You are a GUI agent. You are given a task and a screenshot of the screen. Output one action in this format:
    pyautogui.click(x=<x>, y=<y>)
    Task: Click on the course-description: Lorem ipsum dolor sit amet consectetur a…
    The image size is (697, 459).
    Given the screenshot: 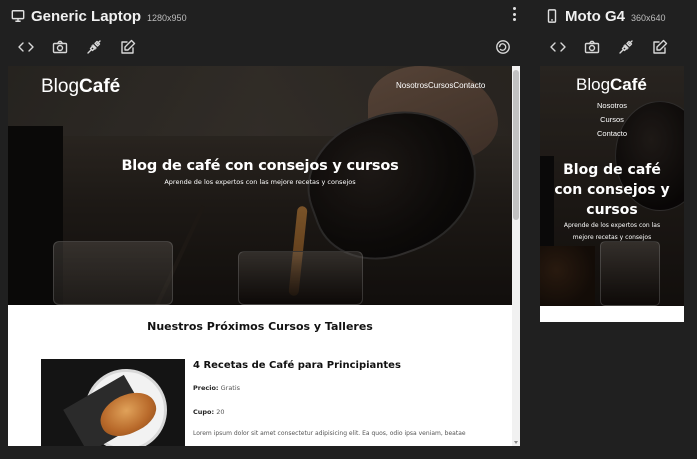 What is the action you would take?
    pyautogui.click(x=329, y=433)
    